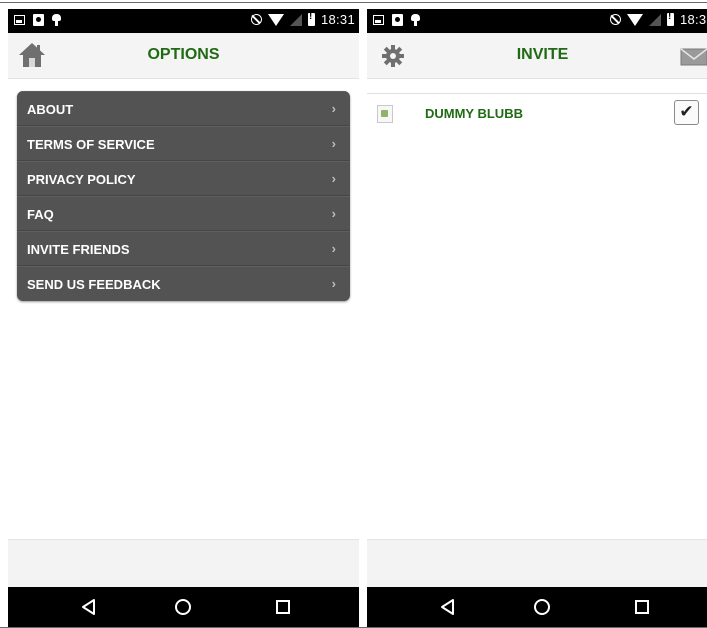  What do you see at coordinates (91, 144) in the screenshot?
I see `option-label: TERMS OF SERVICE` at bounding box center [91, 144].